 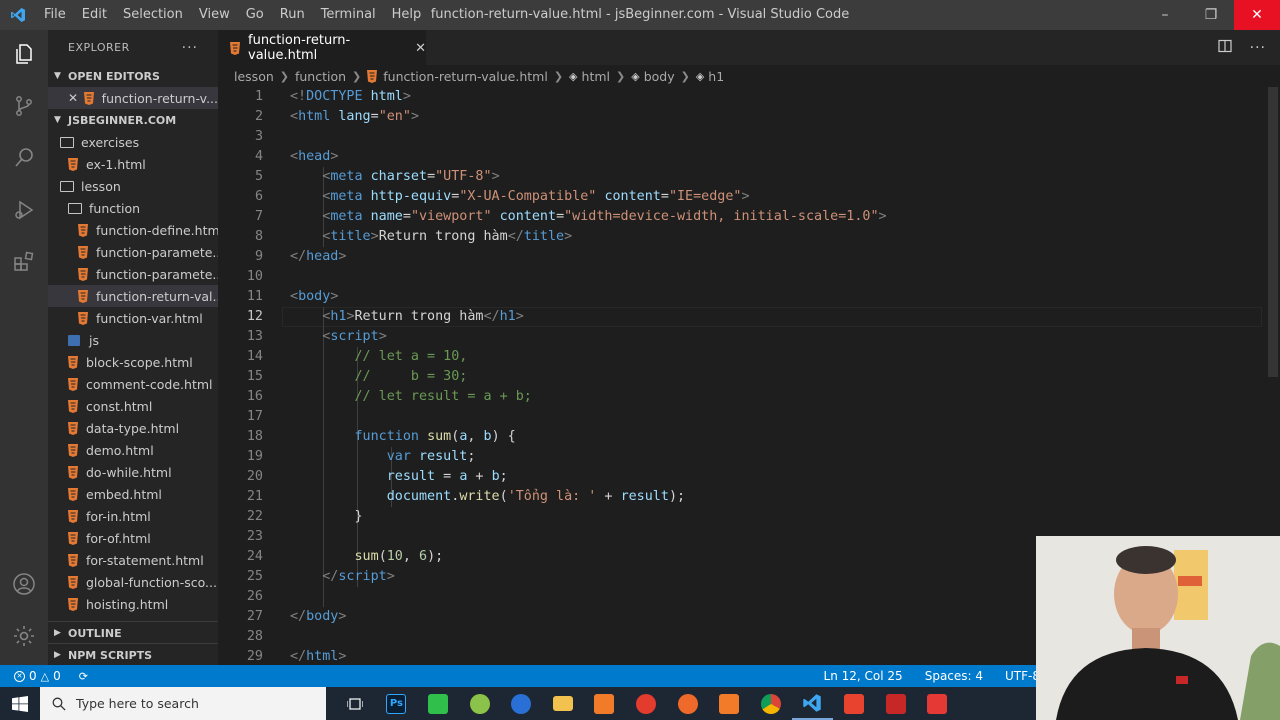 What do you see at coordinates (480, 703) in the screenshot?
I see `notepad-plus-plus-icon` at bounding box center [480, 703].